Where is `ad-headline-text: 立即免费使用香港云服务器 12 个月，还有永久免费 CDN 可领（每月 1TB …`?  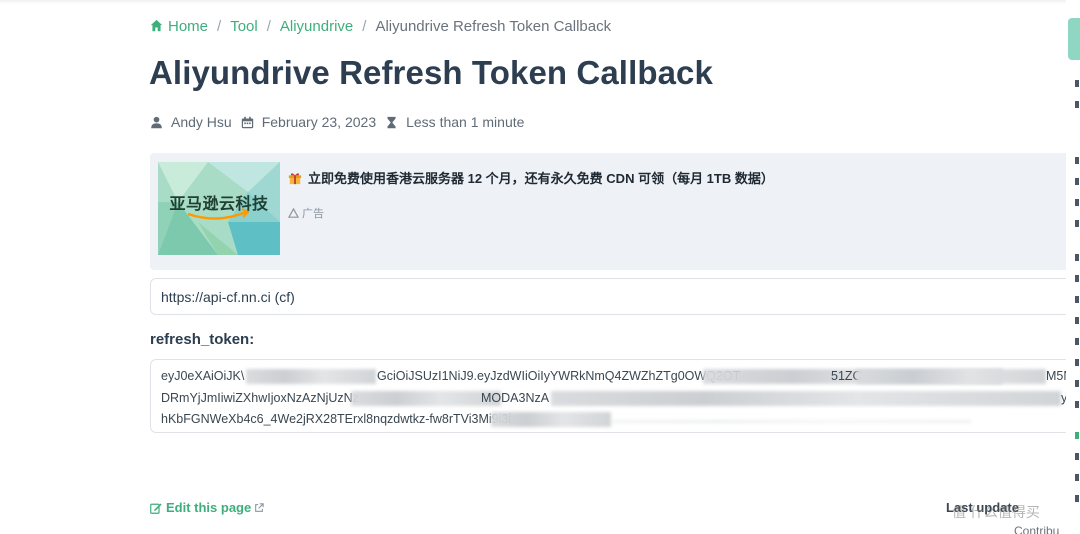
ad-headline-text: 立即免费使用香港云服务器 12 个月，还有永久免费 CDN 可领（每月 1TB … is located at coordinates (541, 178).